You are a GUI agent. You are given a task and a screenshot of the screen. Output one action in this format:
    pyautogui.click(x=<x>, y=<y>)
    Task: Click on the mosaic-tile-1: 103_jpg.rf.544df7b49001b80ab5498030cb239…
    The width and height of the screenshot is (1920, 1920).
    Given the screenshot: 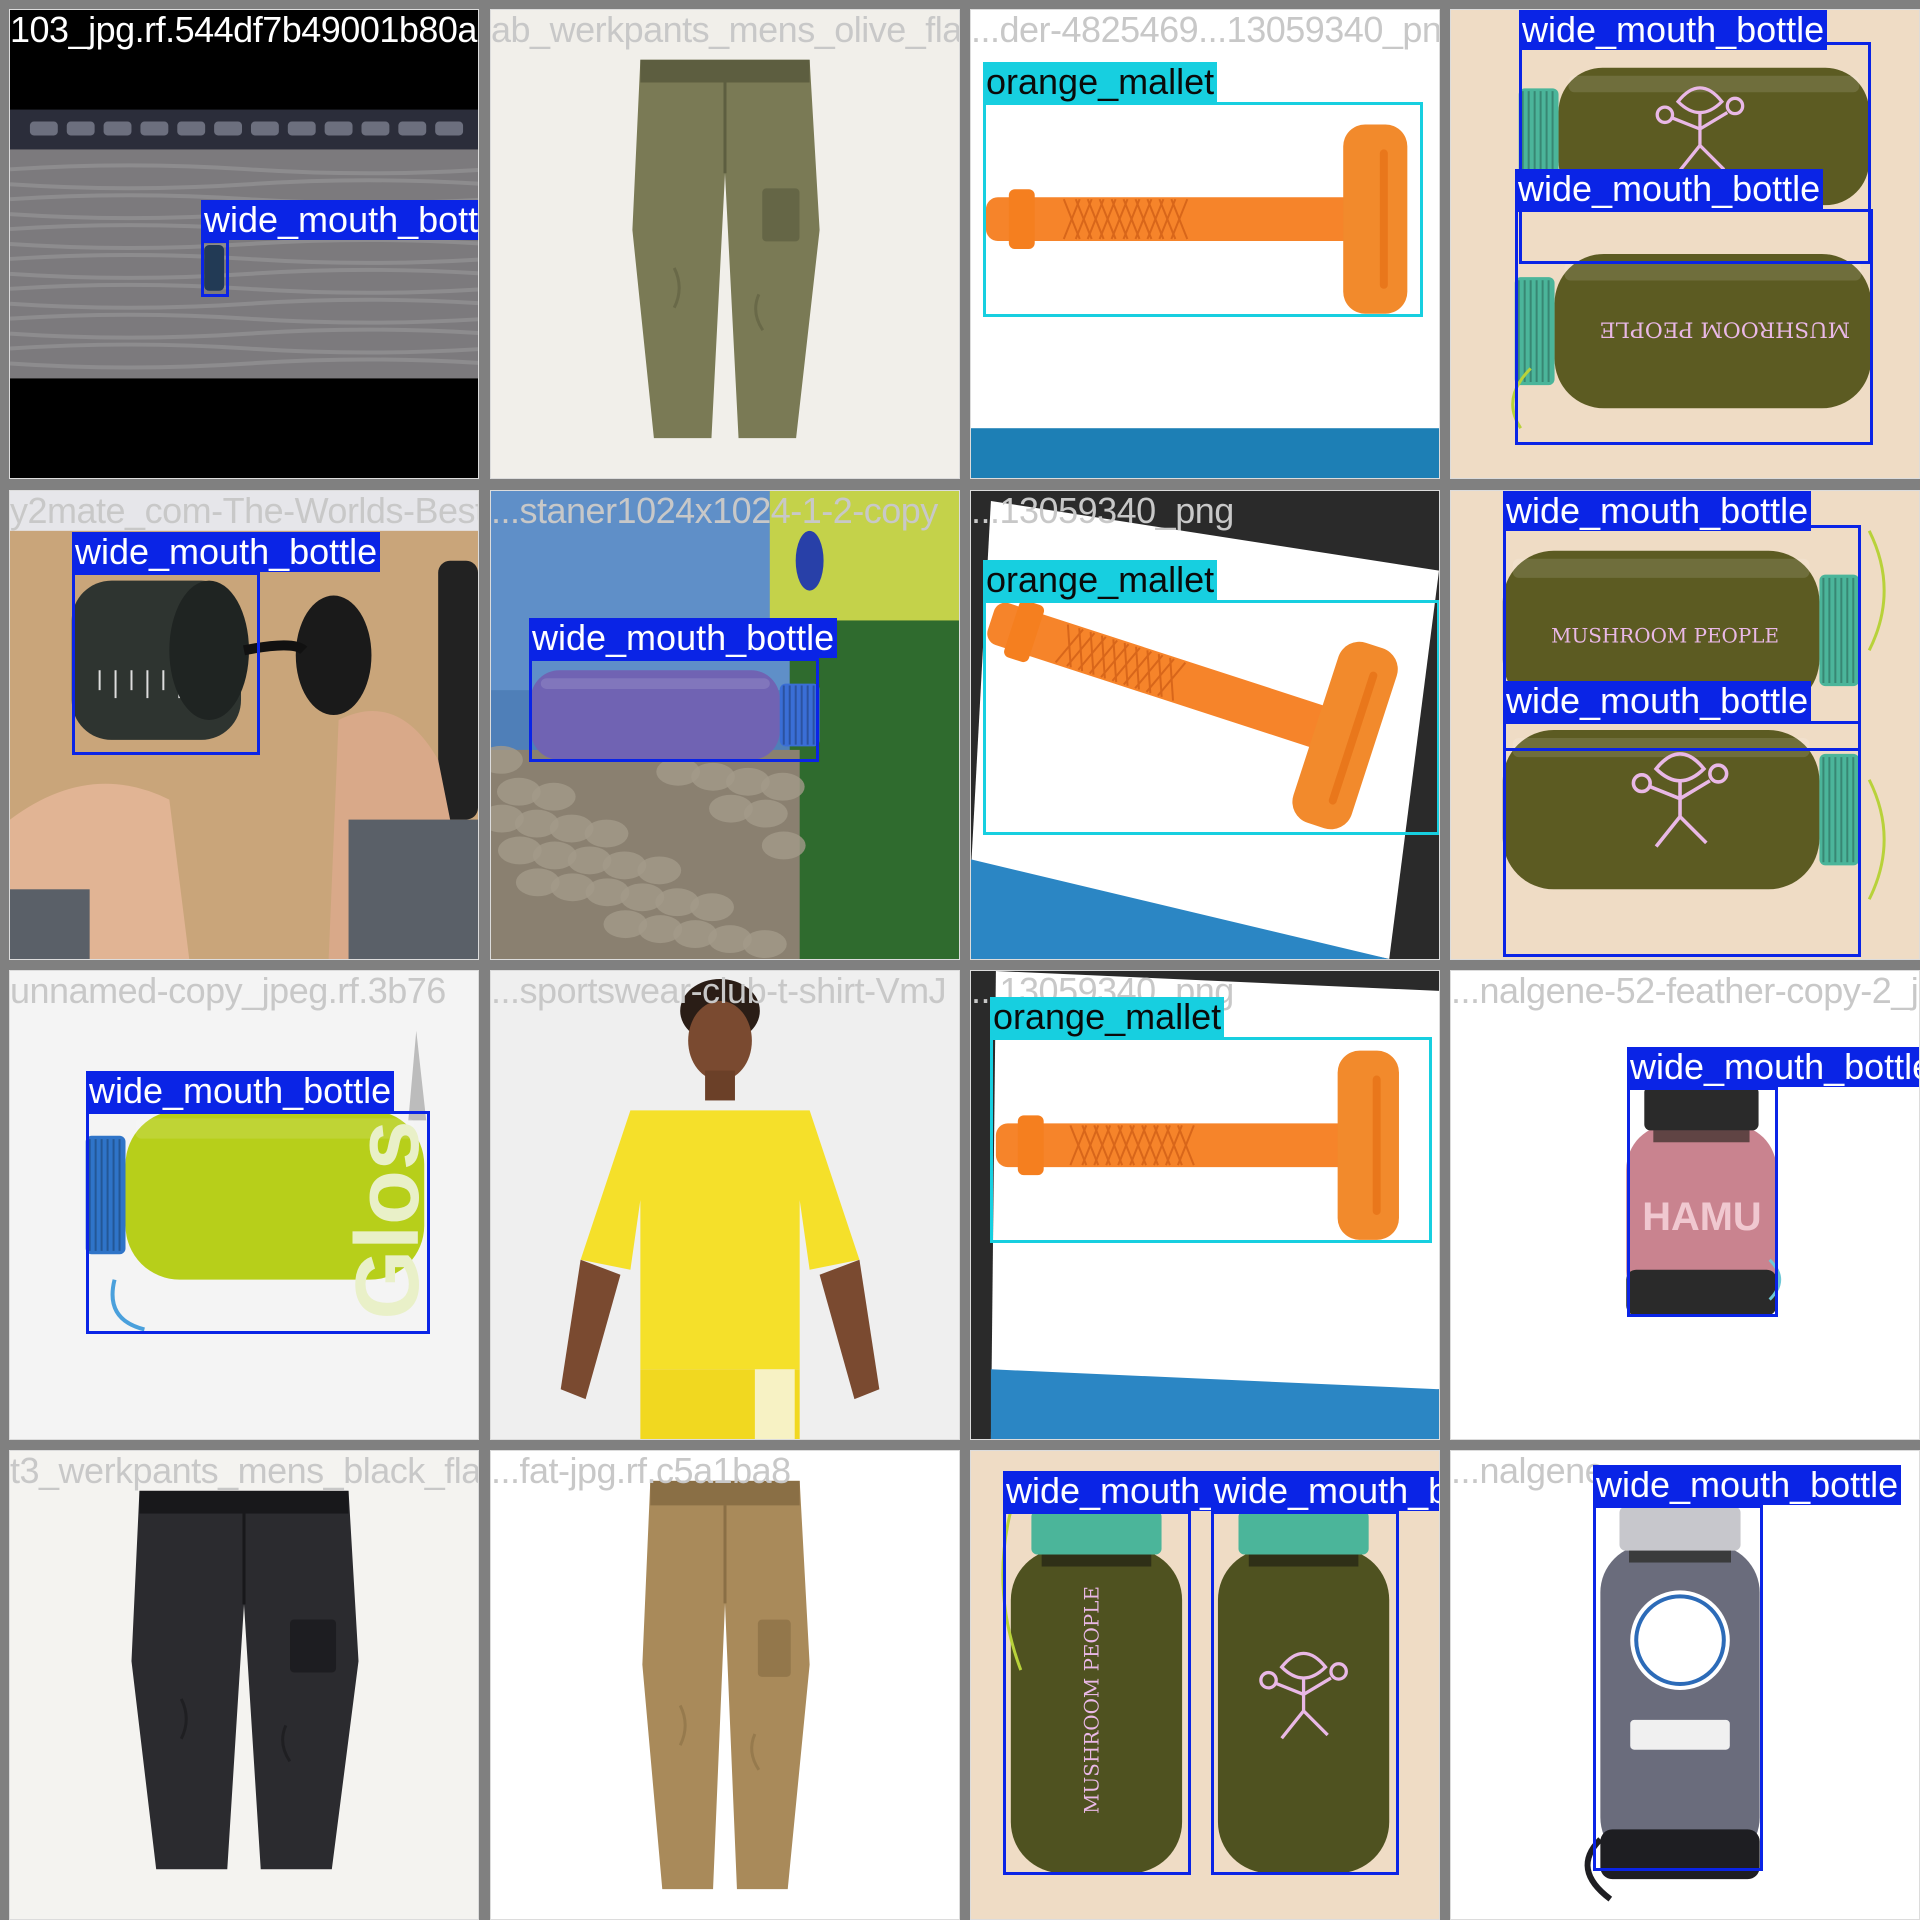 What is the action you would take?
    pyautogui.click(x=244, y=244)
    